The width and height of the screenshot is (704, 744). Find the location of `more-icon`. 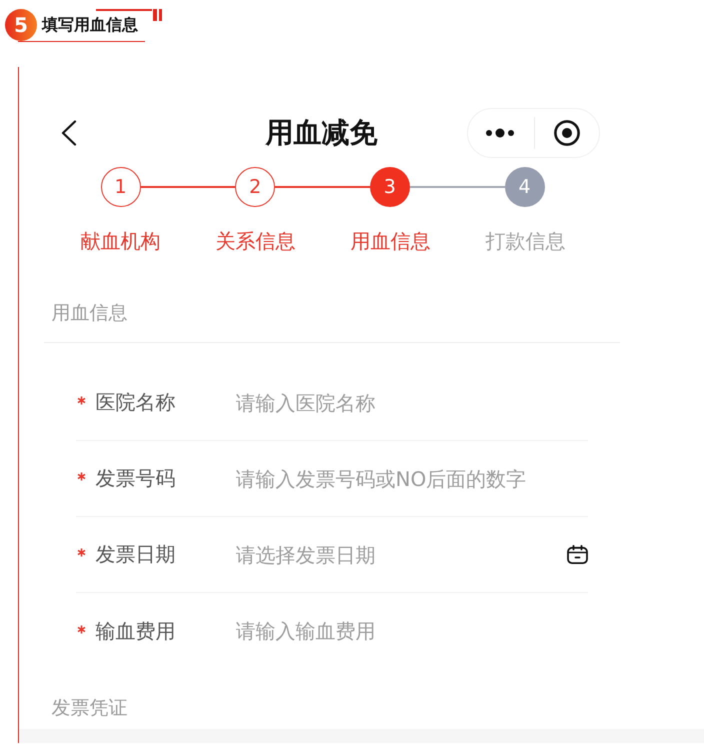

more-icon is located at coordinates (500, 133).